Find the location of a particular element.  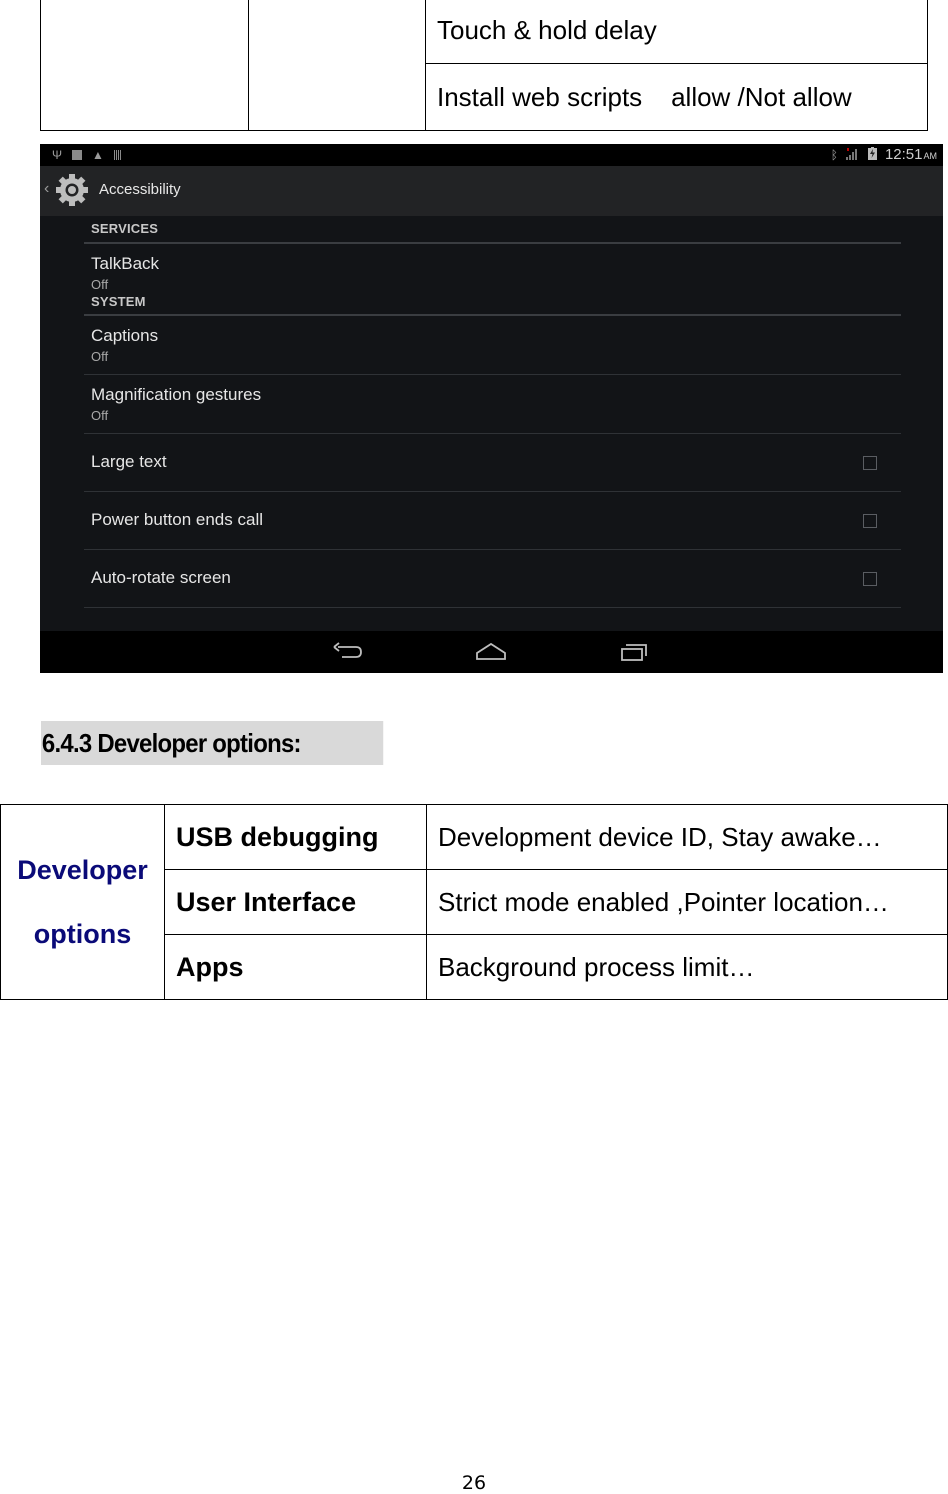

navigation-bar is located at coordinates (491, 652).